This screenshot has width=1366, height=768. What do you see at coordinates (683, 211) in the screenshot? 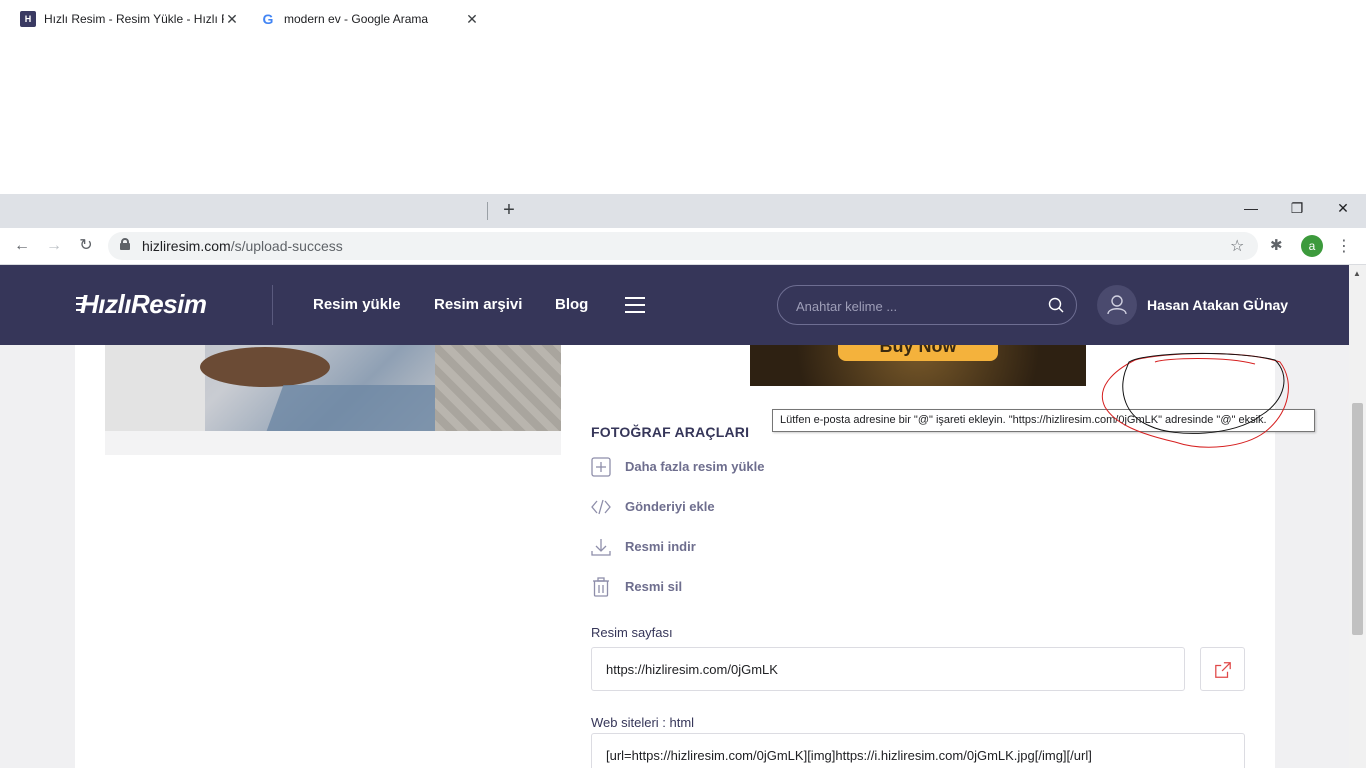
I see `tab-strip` at bounding box center [683, 211].